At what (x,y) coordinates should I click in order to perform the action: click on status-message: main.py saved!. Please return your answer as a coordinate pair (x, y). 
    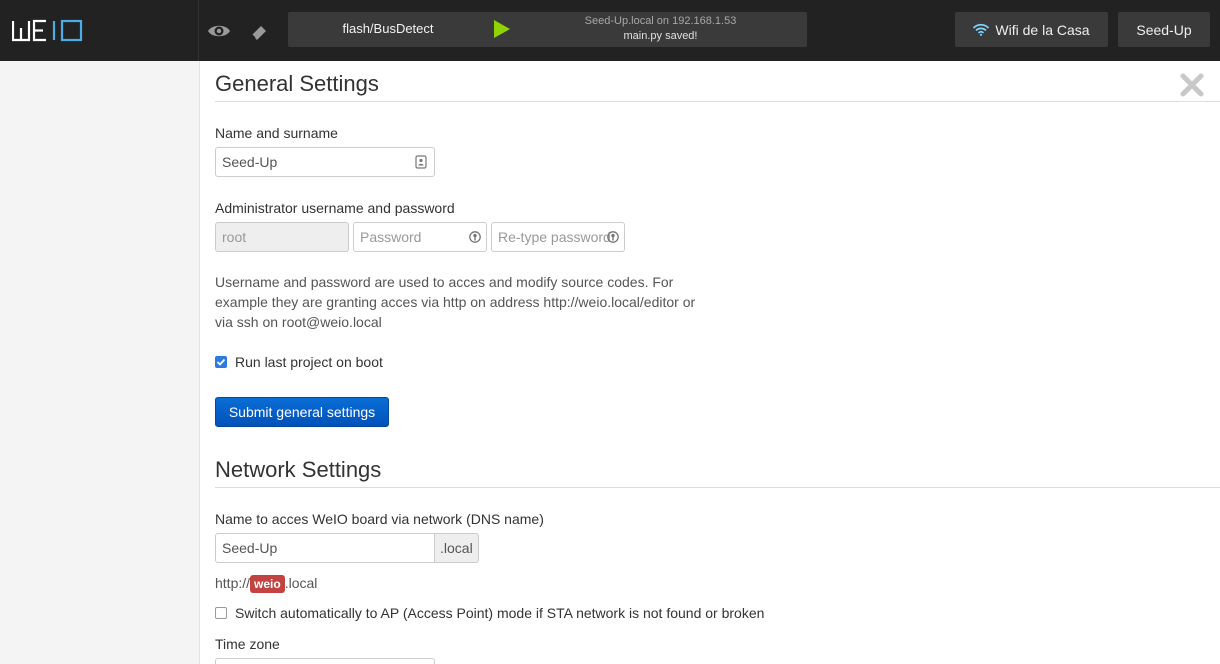
    Looking at the image, I should click on (660, 36).